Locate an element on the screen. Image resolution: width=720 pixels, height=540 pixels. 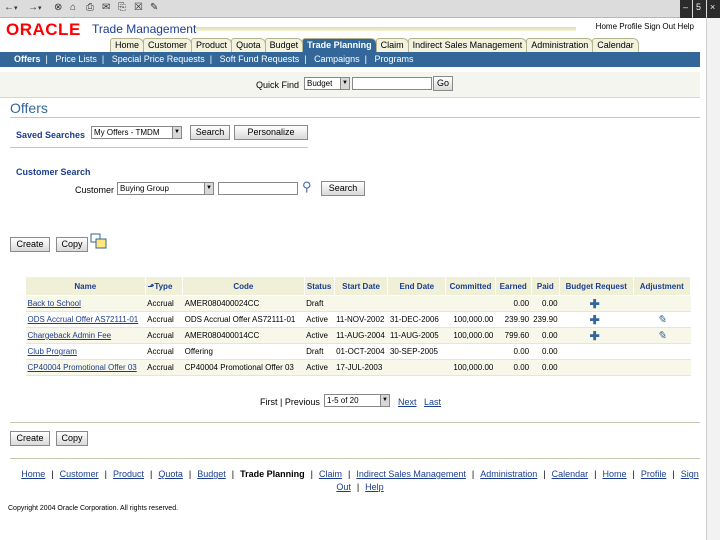
offer-start-date: 11-NOV-2002 is located at coordinates (360, 319).